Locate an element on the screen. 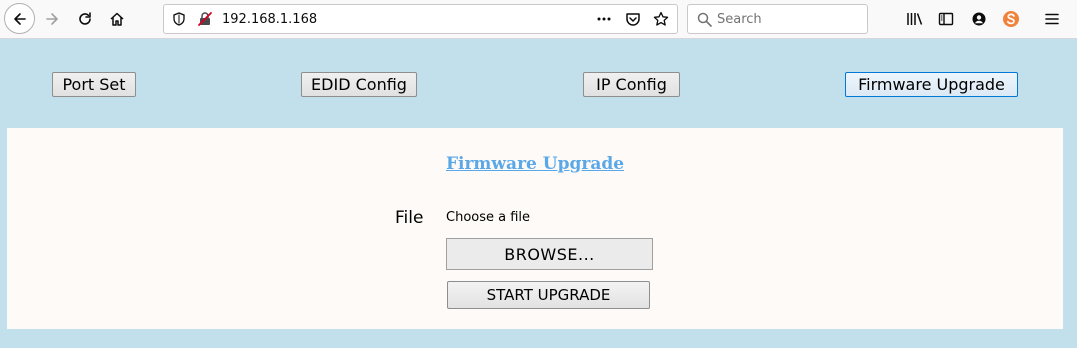  reload-button is located at coordinates (85, 19).